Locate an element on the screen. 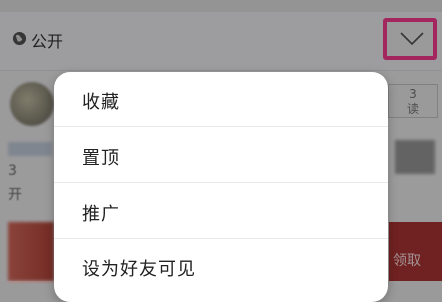  menu-item-promote: 推广 is located at coordinates (221, 211).